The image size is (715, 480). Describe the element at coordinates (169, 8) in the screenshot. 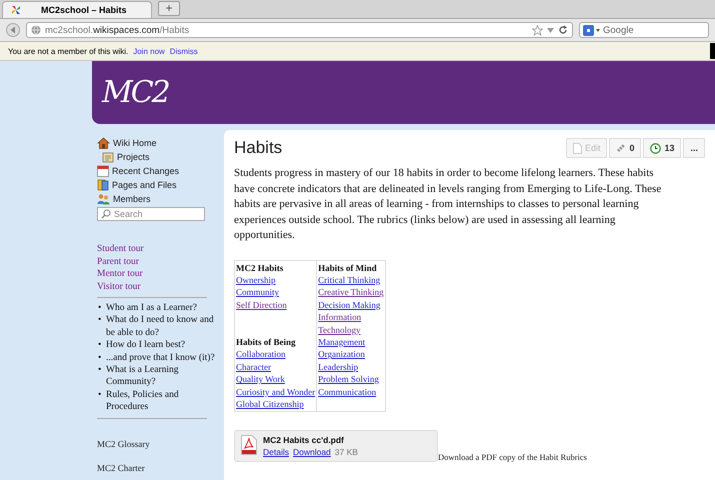

I see `new-tab-button: +` at that location.